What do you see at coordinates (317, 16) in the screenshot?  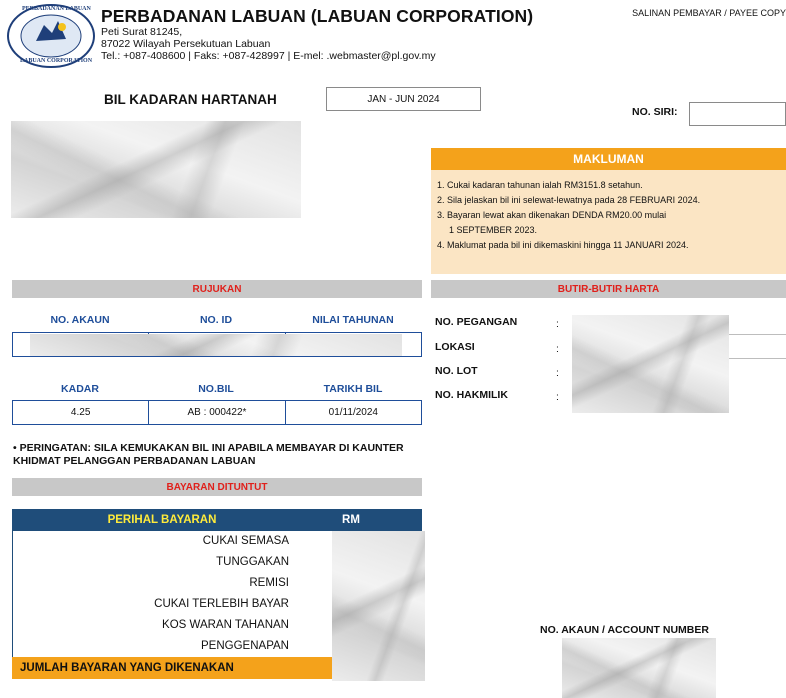 I see `organization-title: PERBADANAN LABUAN (LABUAN CORPORATION)` at bounding box center [317, 16].